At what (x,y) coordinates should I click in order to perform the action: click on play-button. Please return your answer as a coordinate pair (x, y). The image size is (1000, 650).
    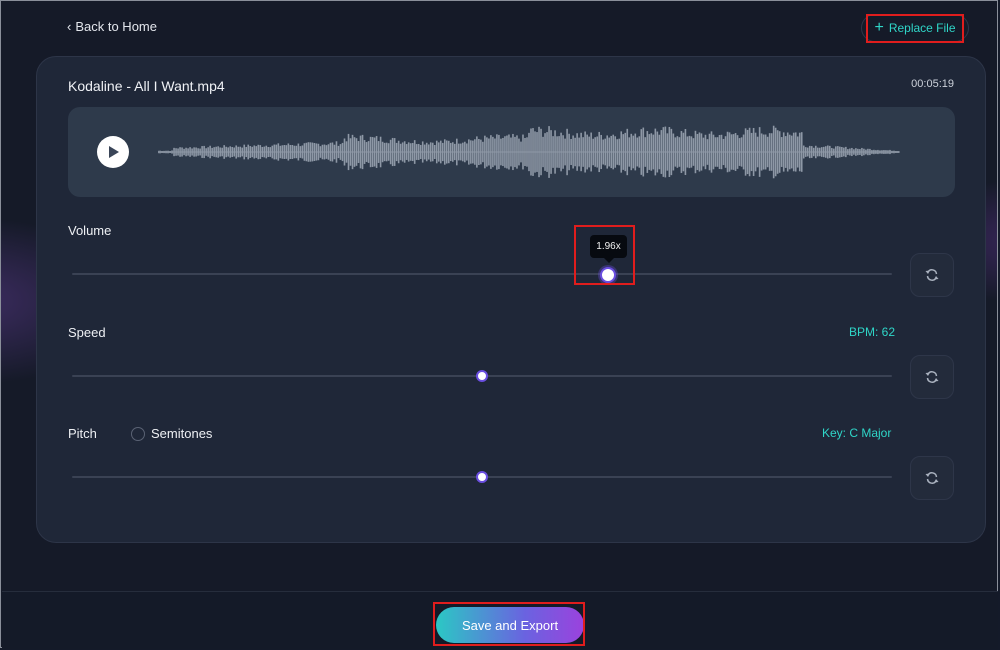
    Looking at the image, I should click on (113, 152).